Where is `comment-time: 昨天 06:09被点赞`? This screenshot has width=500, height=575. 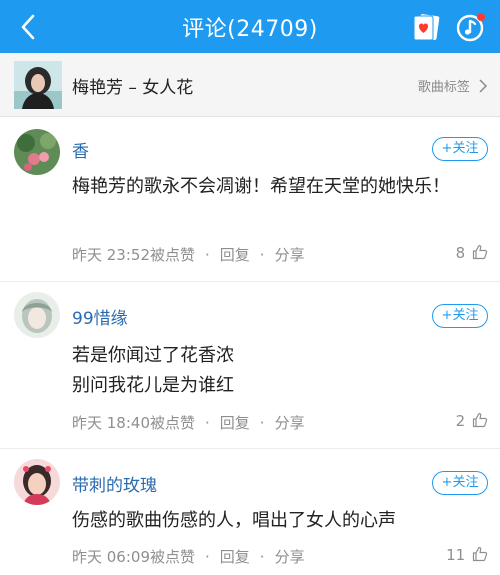 comment-time: 昨天 06:09被点赞 is located at coordinates (133, 557).